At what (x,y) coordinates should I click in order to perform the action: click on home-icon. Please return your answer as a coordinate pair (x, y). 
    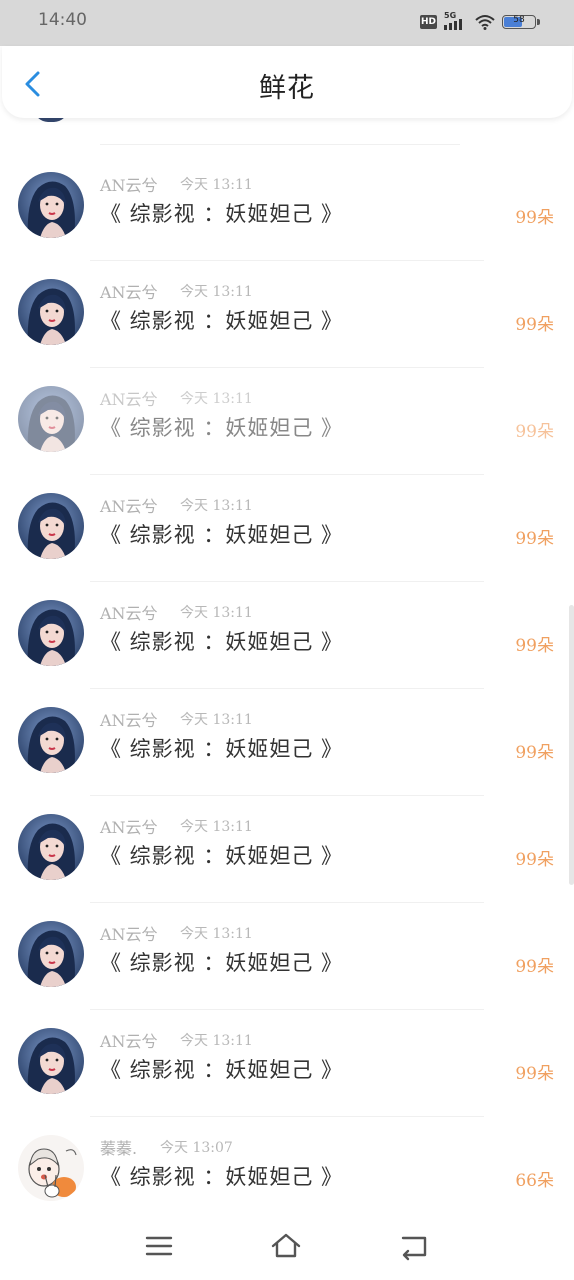
    Looking at the image, I should click on (286, 1246).